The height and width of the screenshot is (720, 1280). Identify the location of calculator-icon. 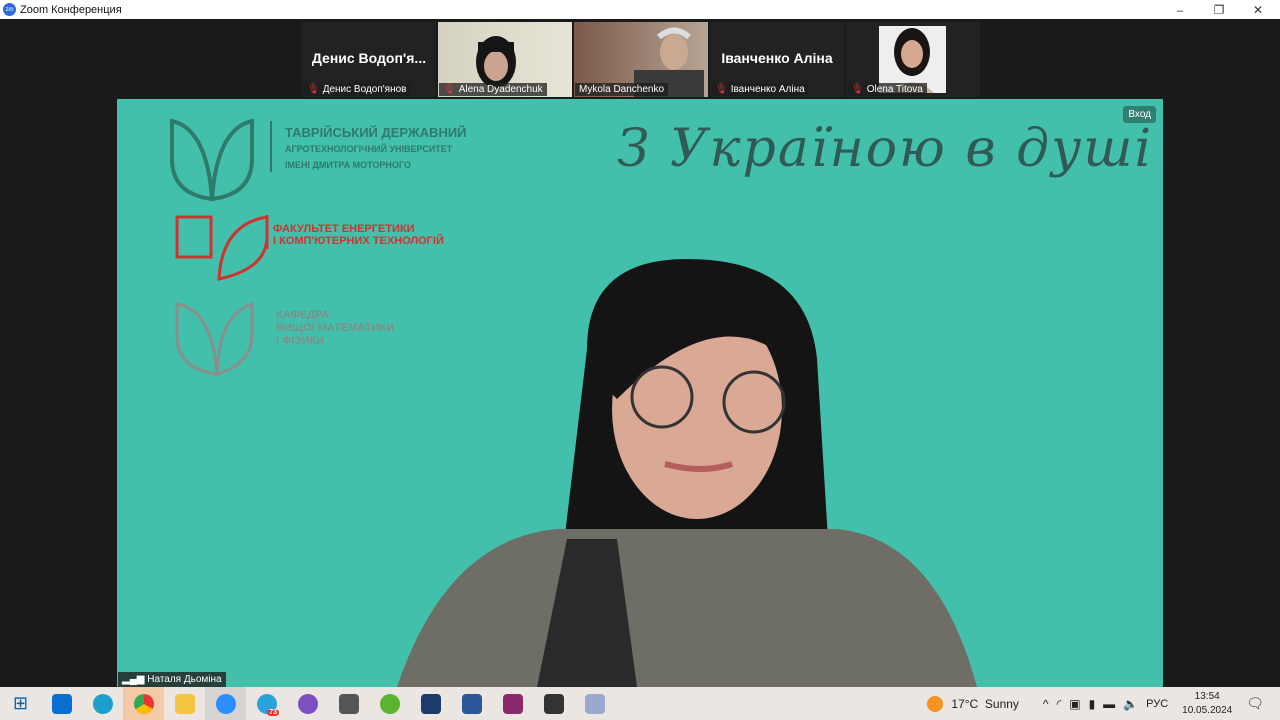
(348, 703).